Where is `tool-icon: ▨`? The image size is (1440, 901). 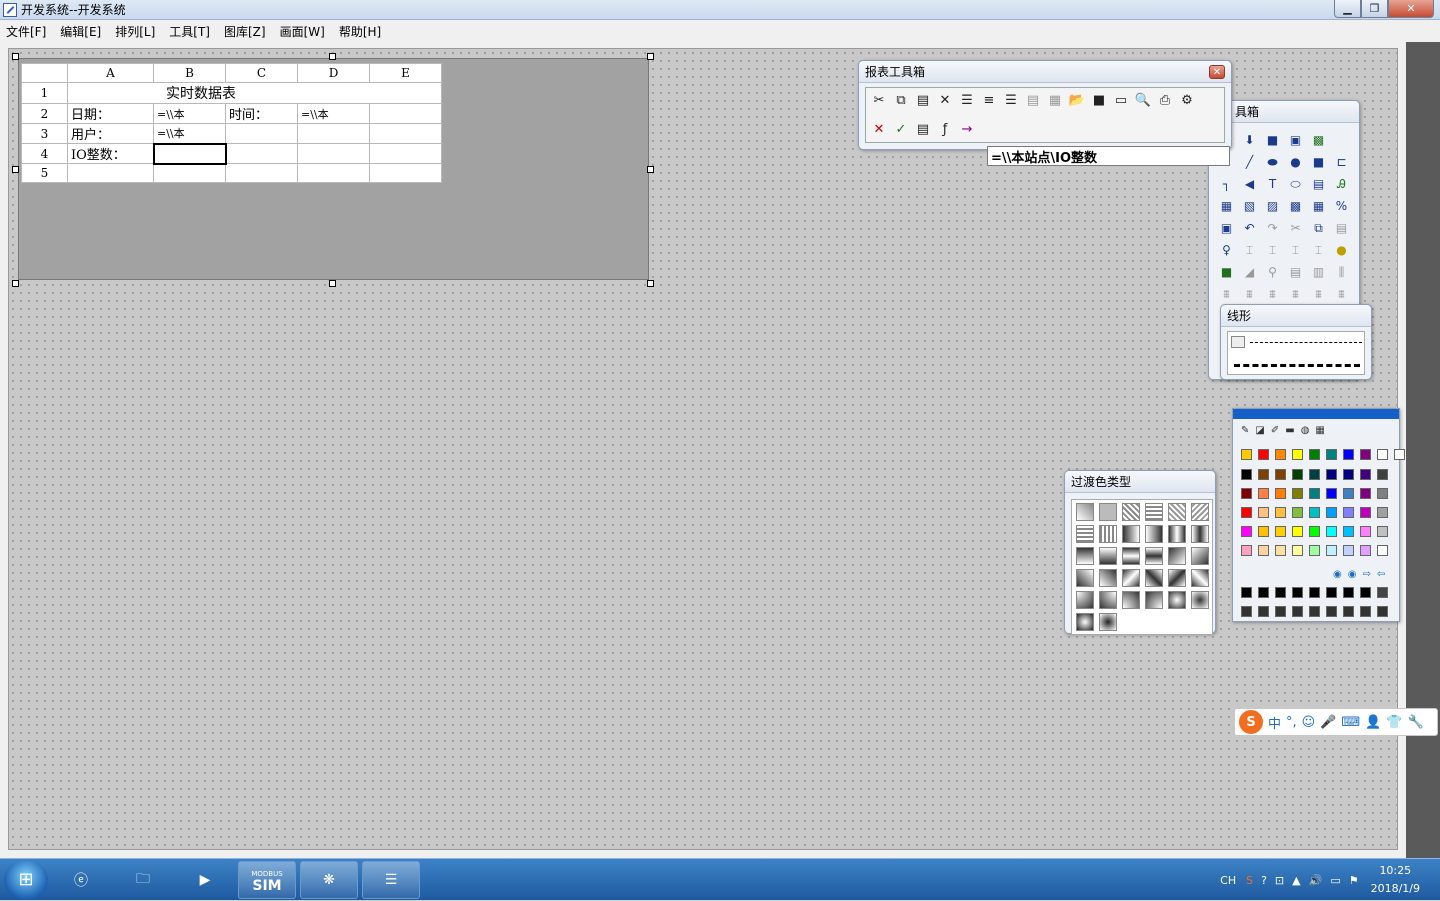
tool-icon: ▨ is located at coordinates (1272, 206).